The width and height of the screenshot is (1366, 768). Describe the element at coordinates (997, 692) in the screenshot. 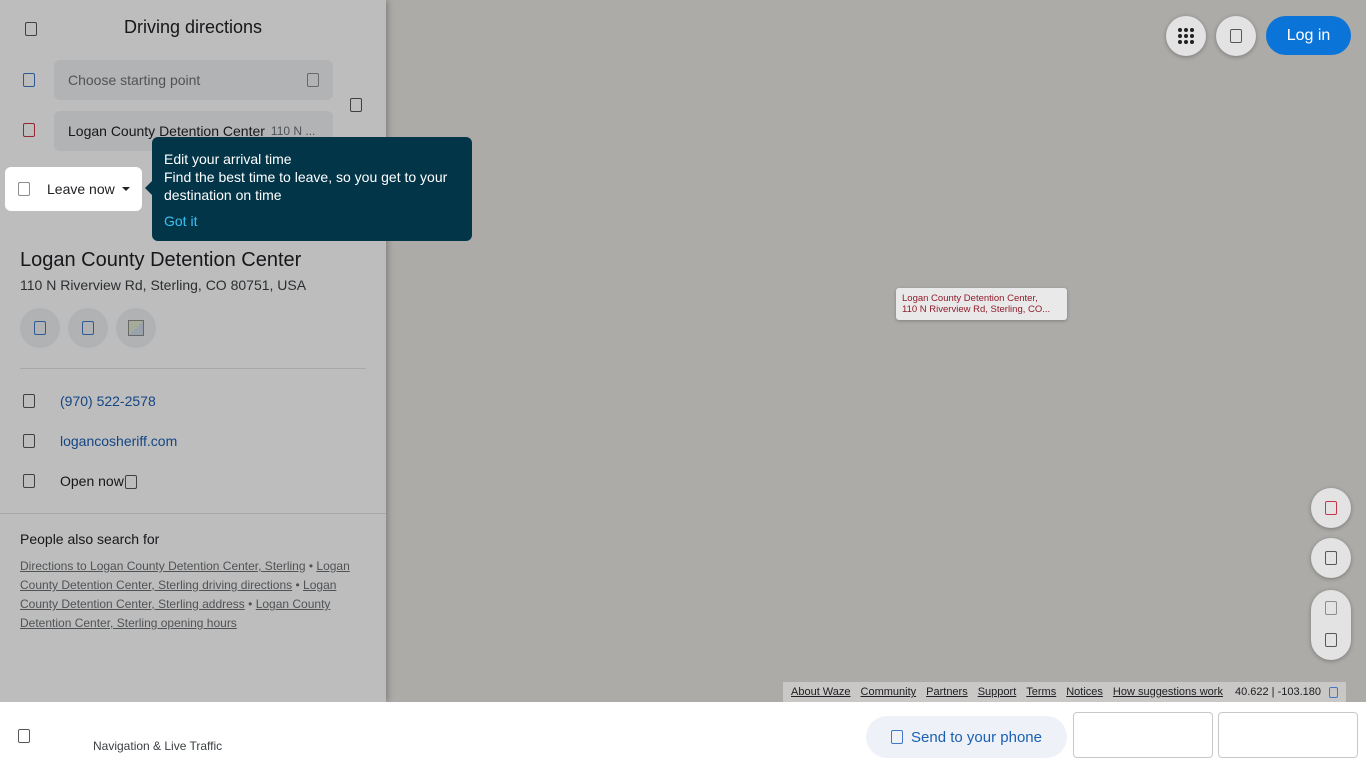

I see `attribution-link-support: Support` at that location.